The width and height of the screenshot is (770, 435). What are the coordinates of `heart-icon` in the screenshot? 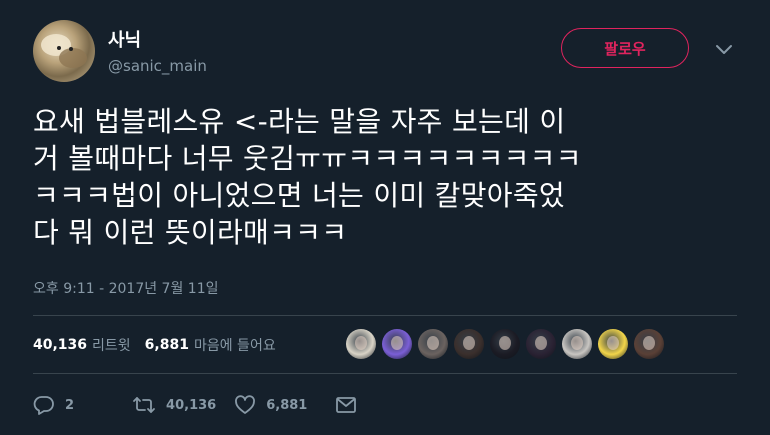 It's located at (245, 405).